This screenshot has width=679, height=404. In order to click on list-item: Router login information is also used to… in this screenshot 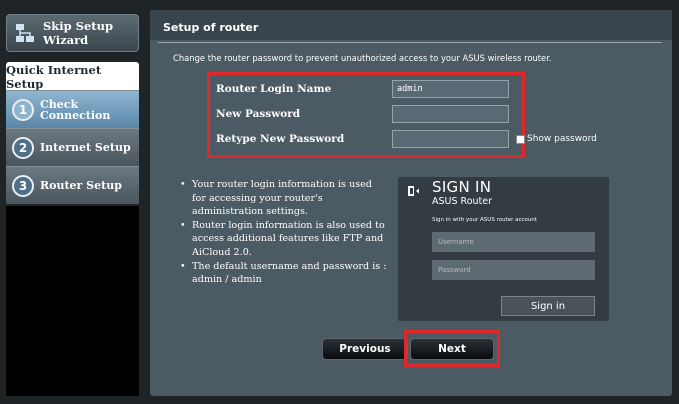, I will do `click(283, 239)`.